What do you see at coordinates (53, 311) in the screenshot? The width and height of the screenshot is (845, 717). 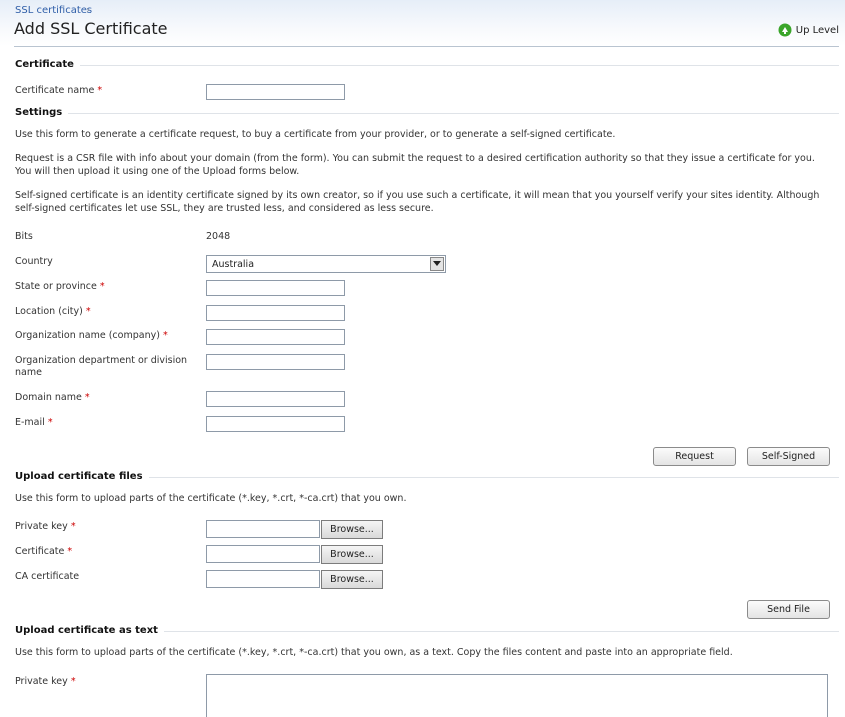 I see `location-label: Location (city) *` at bounding box center [53, 311].